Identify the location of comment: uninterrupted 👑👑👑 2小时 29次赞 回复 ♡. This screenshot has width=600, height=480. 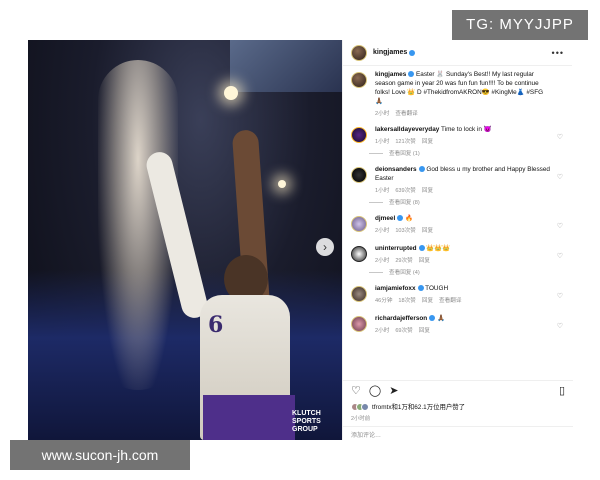
(458, 254).